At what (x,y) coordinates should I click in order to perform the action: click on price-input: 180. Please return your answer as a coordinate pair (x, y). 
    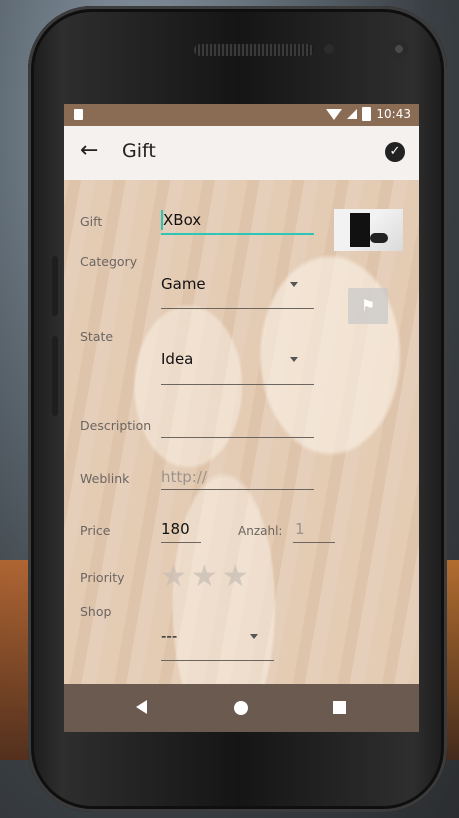
    Looking at the image, I should click on (175, 529).